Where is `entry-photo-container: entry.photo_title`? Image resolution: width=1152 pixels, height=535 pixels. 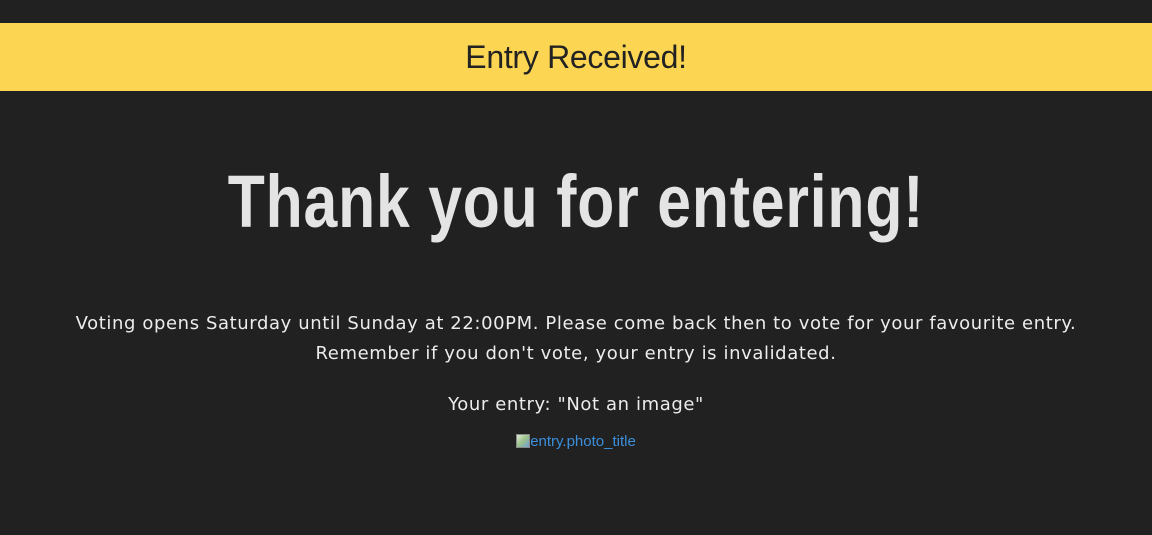 entry-photo-container: entry.photo_title is located at coordinates (576, 442).